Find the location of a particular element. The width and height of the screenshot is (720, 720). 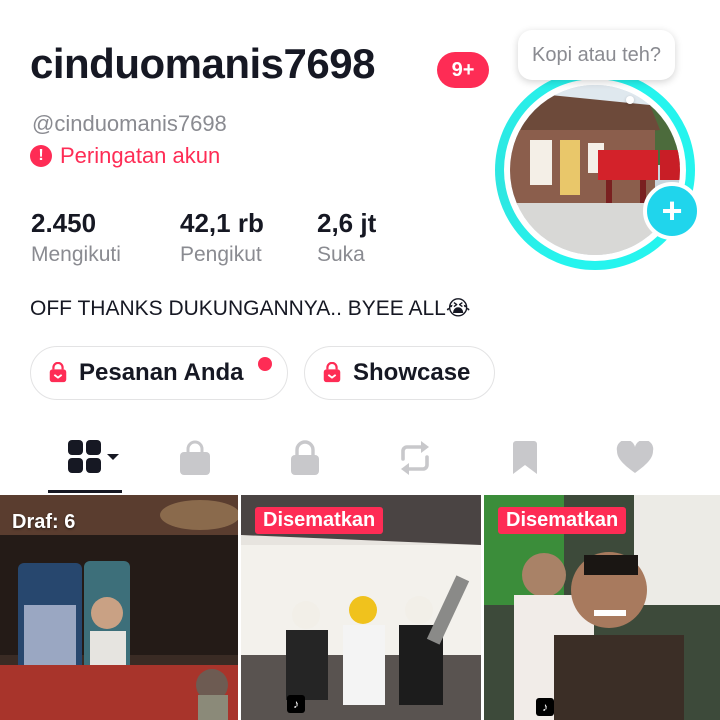

heart-icon is located at coordinates (635, 457).